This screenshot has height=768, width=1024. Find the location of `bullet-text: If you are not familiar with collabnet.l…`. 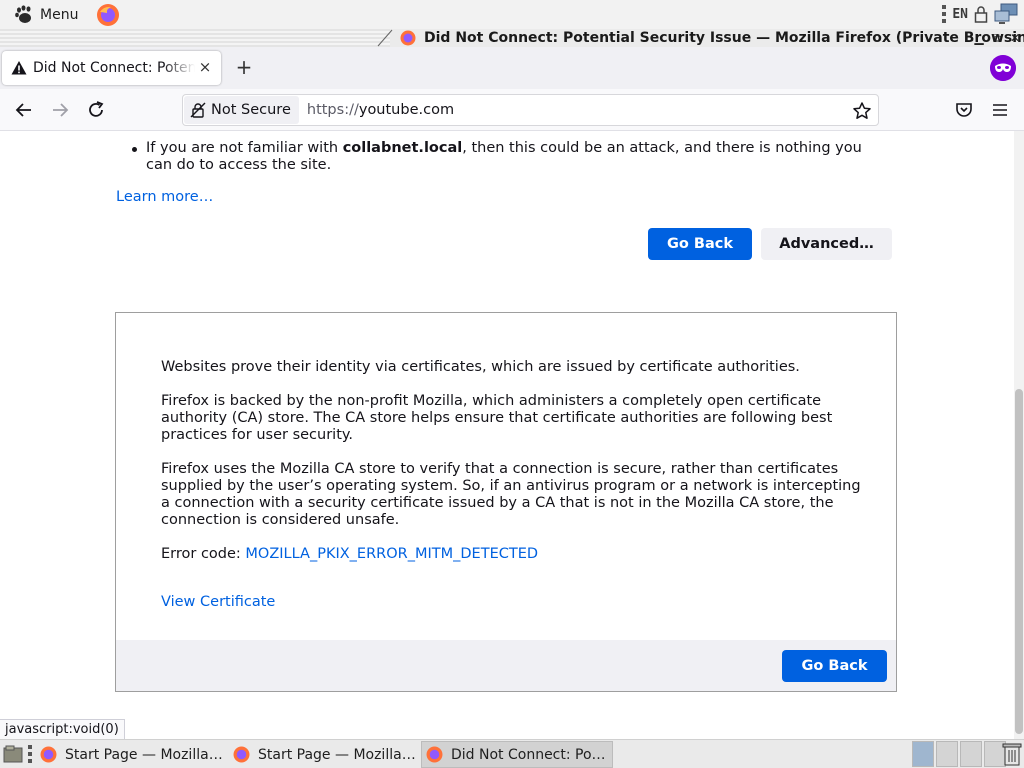

bullet-text: If you are not familiar with collabnet.l… is located at coordinates (504, 156).